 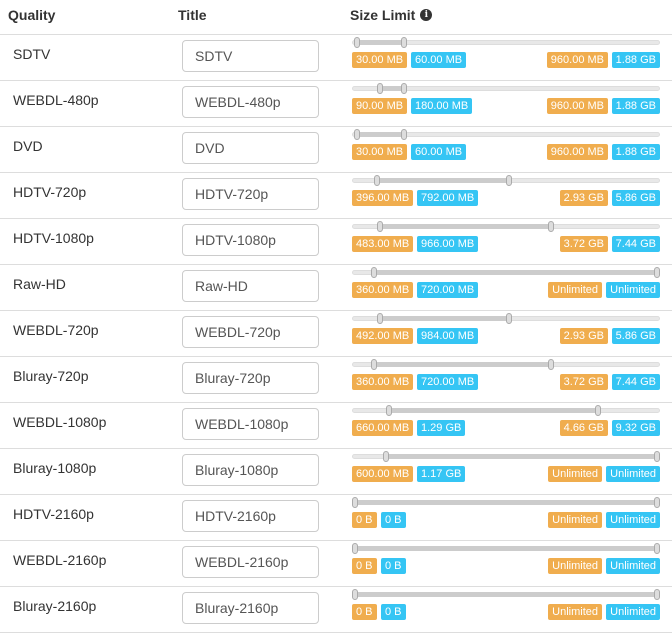 What do you see at coordinates (506, 474) in the screenshot?
I see `size-labels: 600.00 MB 1.17 GB Unlimited Unlimited` at bounding box center [506, 474].